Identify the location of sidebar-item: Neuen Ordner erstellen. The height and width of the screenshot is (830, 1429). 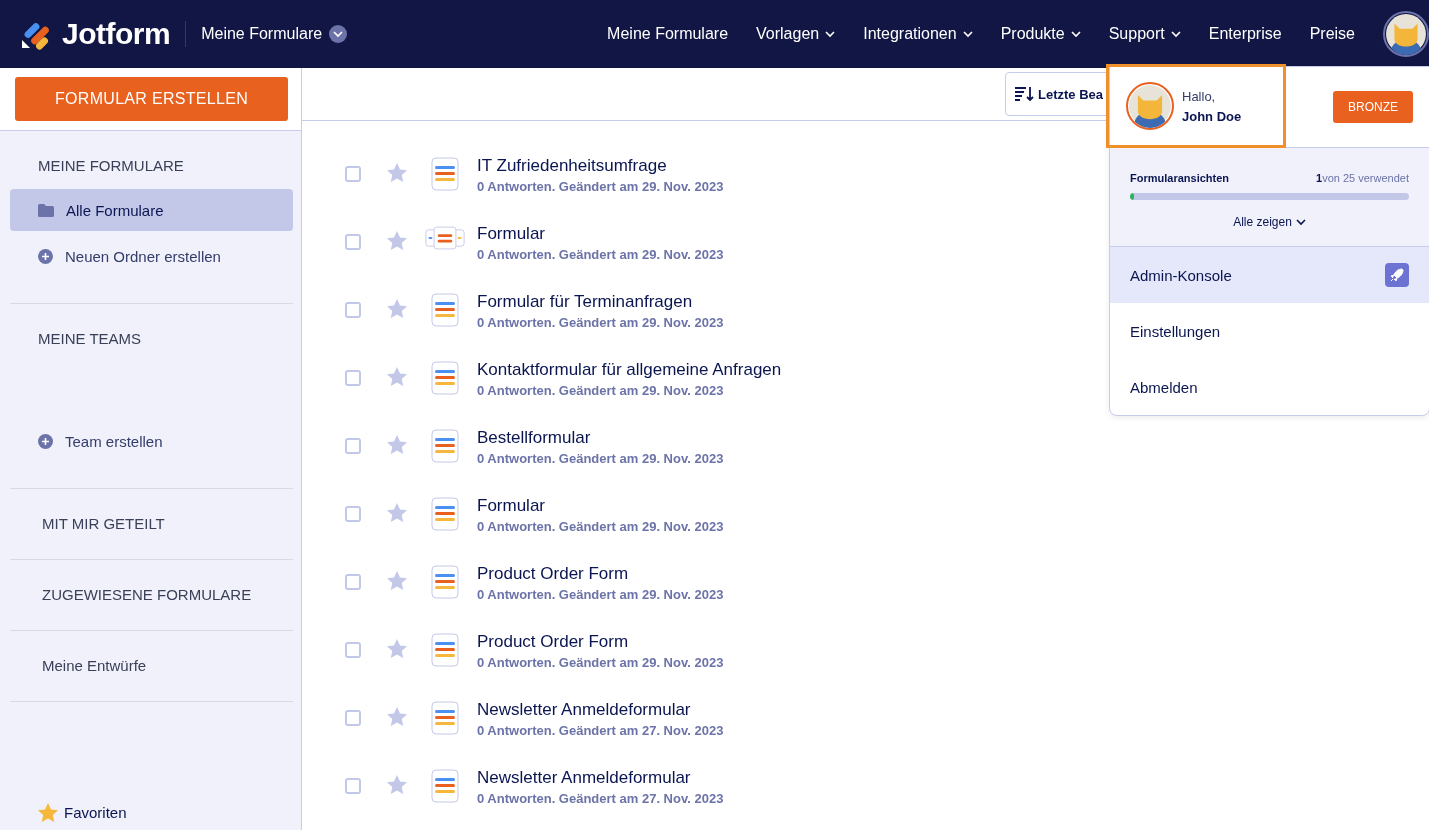
(151, 256).